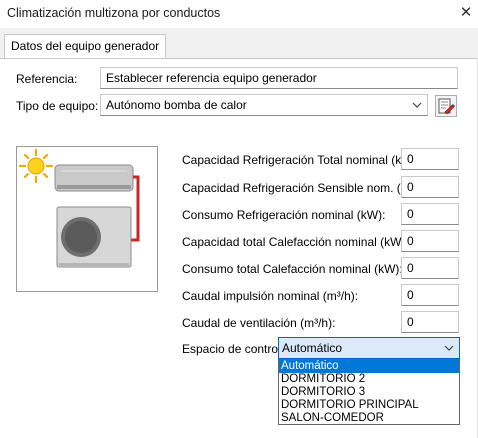  Describe the element at coordinates (369, 379) in the screenshot. I see `option-dormitorio-2: DORMITORIO 2` at that location.